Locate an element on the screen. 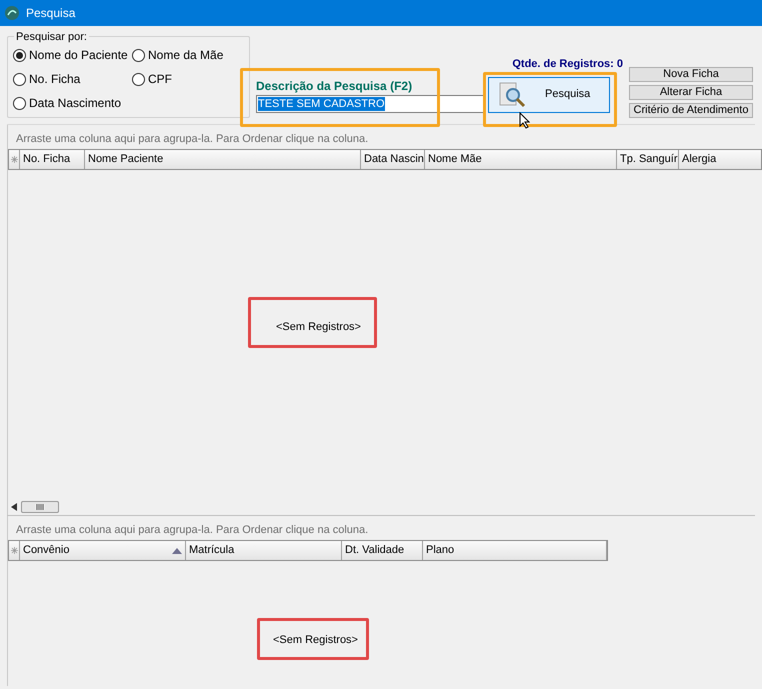 This screenshot has width=762, height=689. action-button: Nova Ficha is located at coordinates (691, 74).